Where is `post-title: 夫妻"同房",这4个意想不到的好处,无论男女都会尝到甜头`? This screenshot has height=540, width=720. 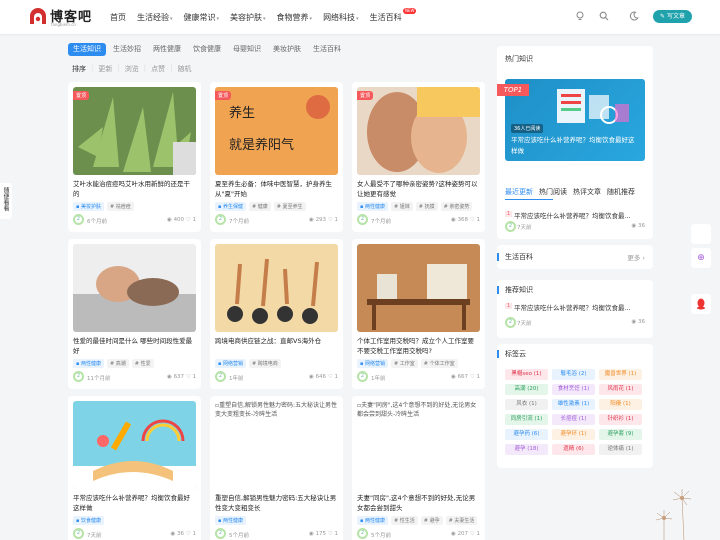
post-title: 夫妻"同房",这4个意想不到的好处,无论男女都会尝到甜头 is located at coordinates (418, 503).